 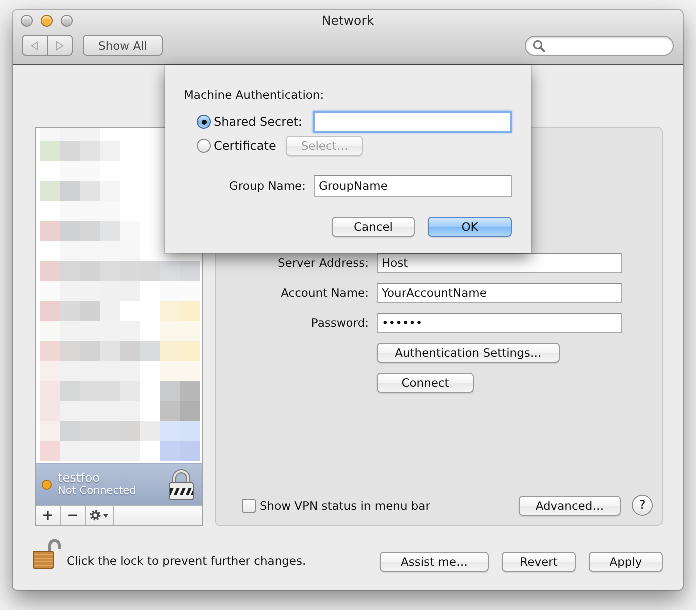 I want to click on field-label: Group Name:, so click(x=268, y=186).